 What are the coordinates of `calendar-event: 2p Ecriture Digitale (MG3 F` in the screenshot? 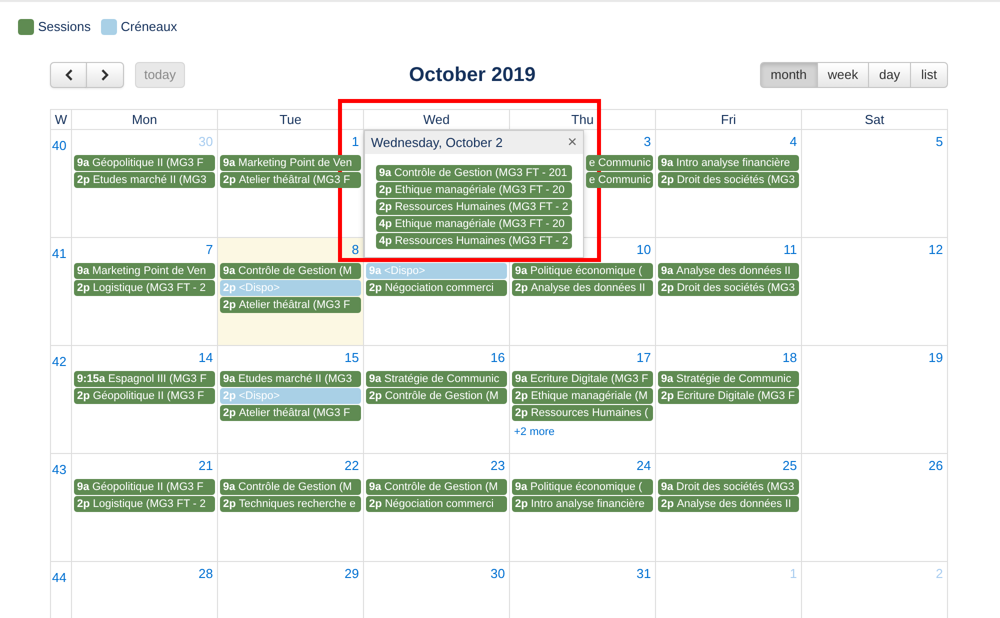 It's located at (728, 396).